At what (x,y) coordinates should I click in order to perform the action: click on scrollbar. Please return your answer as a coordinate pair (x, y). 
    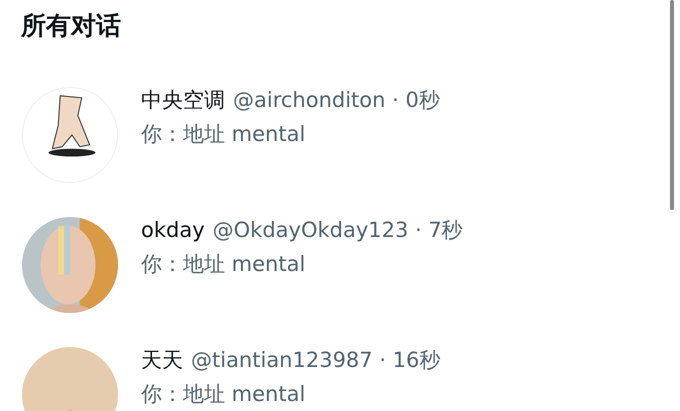
    Looking at the image, I should click on (672, 105).